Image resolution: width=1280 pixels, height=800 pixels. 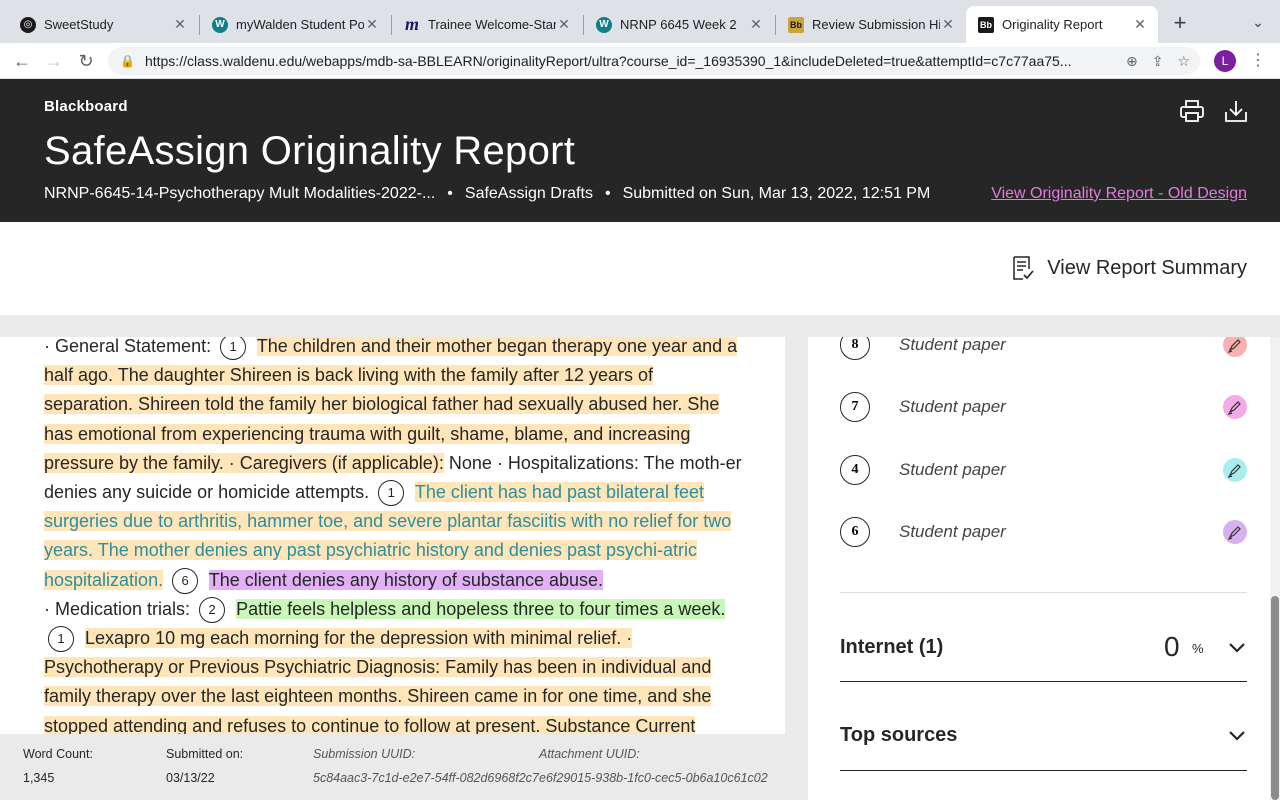 I want to click on source-row: 4 Student paper, so click(x=1043, y=470).